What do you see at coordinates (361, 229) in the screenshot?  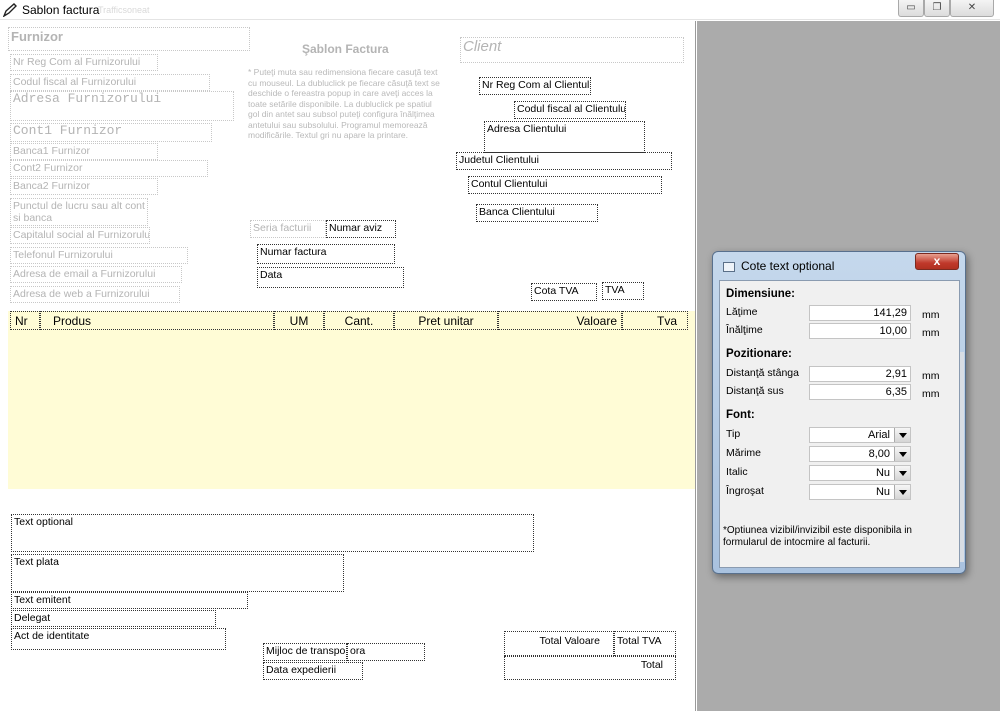 I see `notice-number-field: Numar aviz` at bounding box center [361, 229].